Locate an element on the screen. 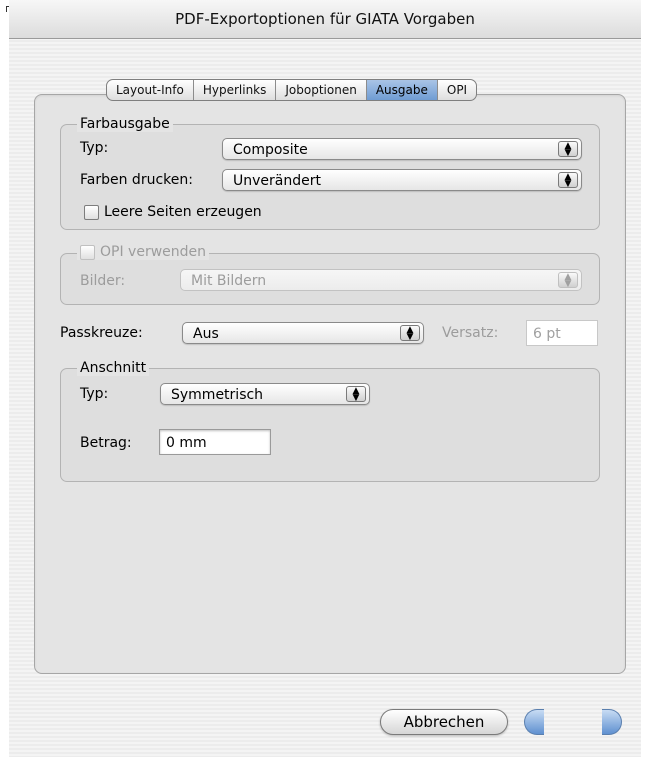 The width and height of the screenshot is (645, 757). opi-bilder-label: Bilder: is located at coordinates (103, 281).